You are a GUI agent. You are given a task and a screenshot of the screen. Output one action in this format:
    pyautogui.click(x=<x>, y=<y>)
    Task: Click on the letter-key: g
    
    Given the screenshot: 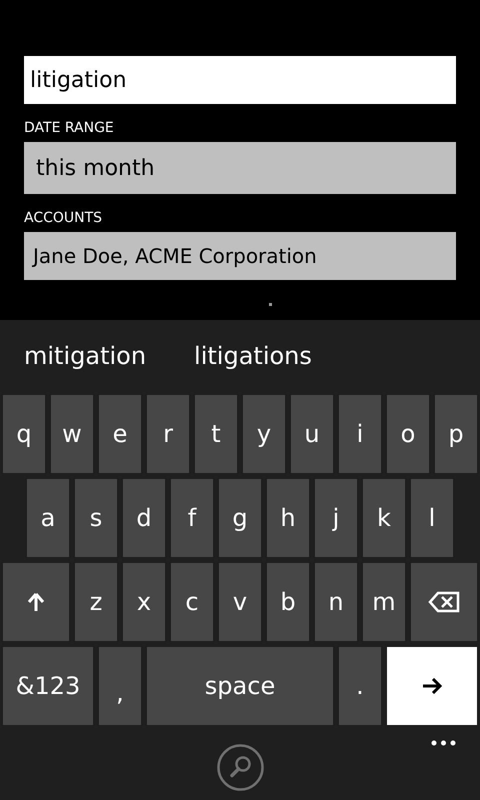 What is the action you would take?
    pyautogui.click(x=240, y=518)
    